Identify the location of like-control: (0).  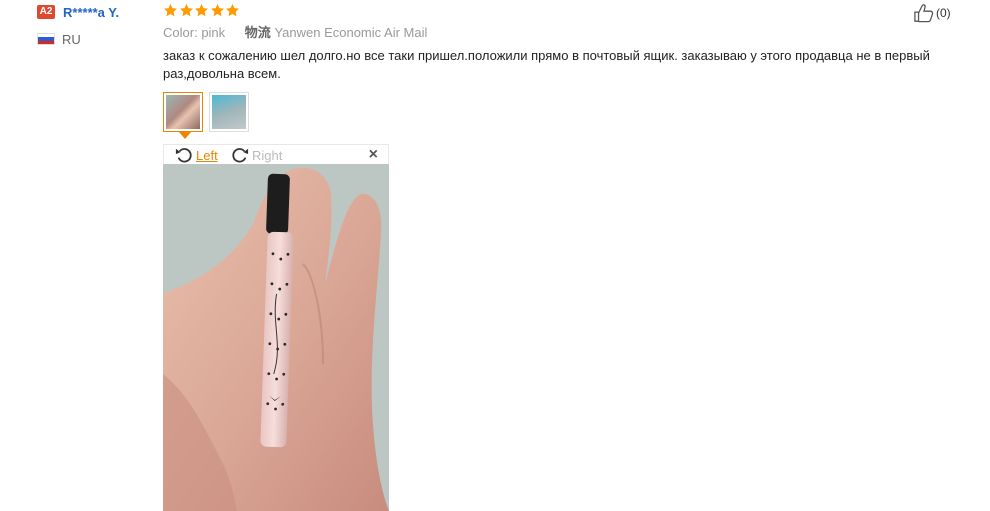
(932, 13).